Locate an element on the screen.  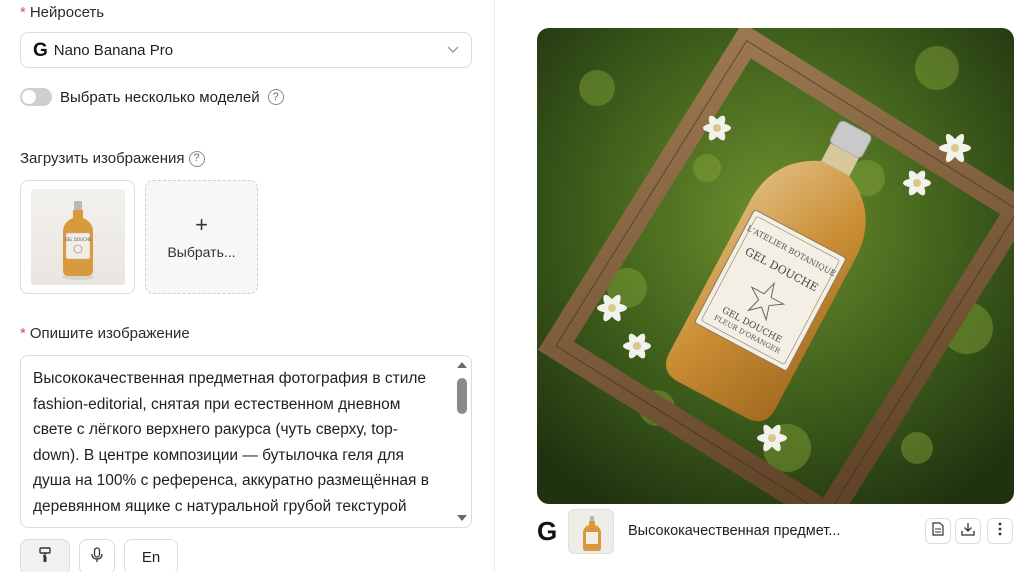
multi-model-label: Выбрать несколько моделей is located at coordinates (160, 97).